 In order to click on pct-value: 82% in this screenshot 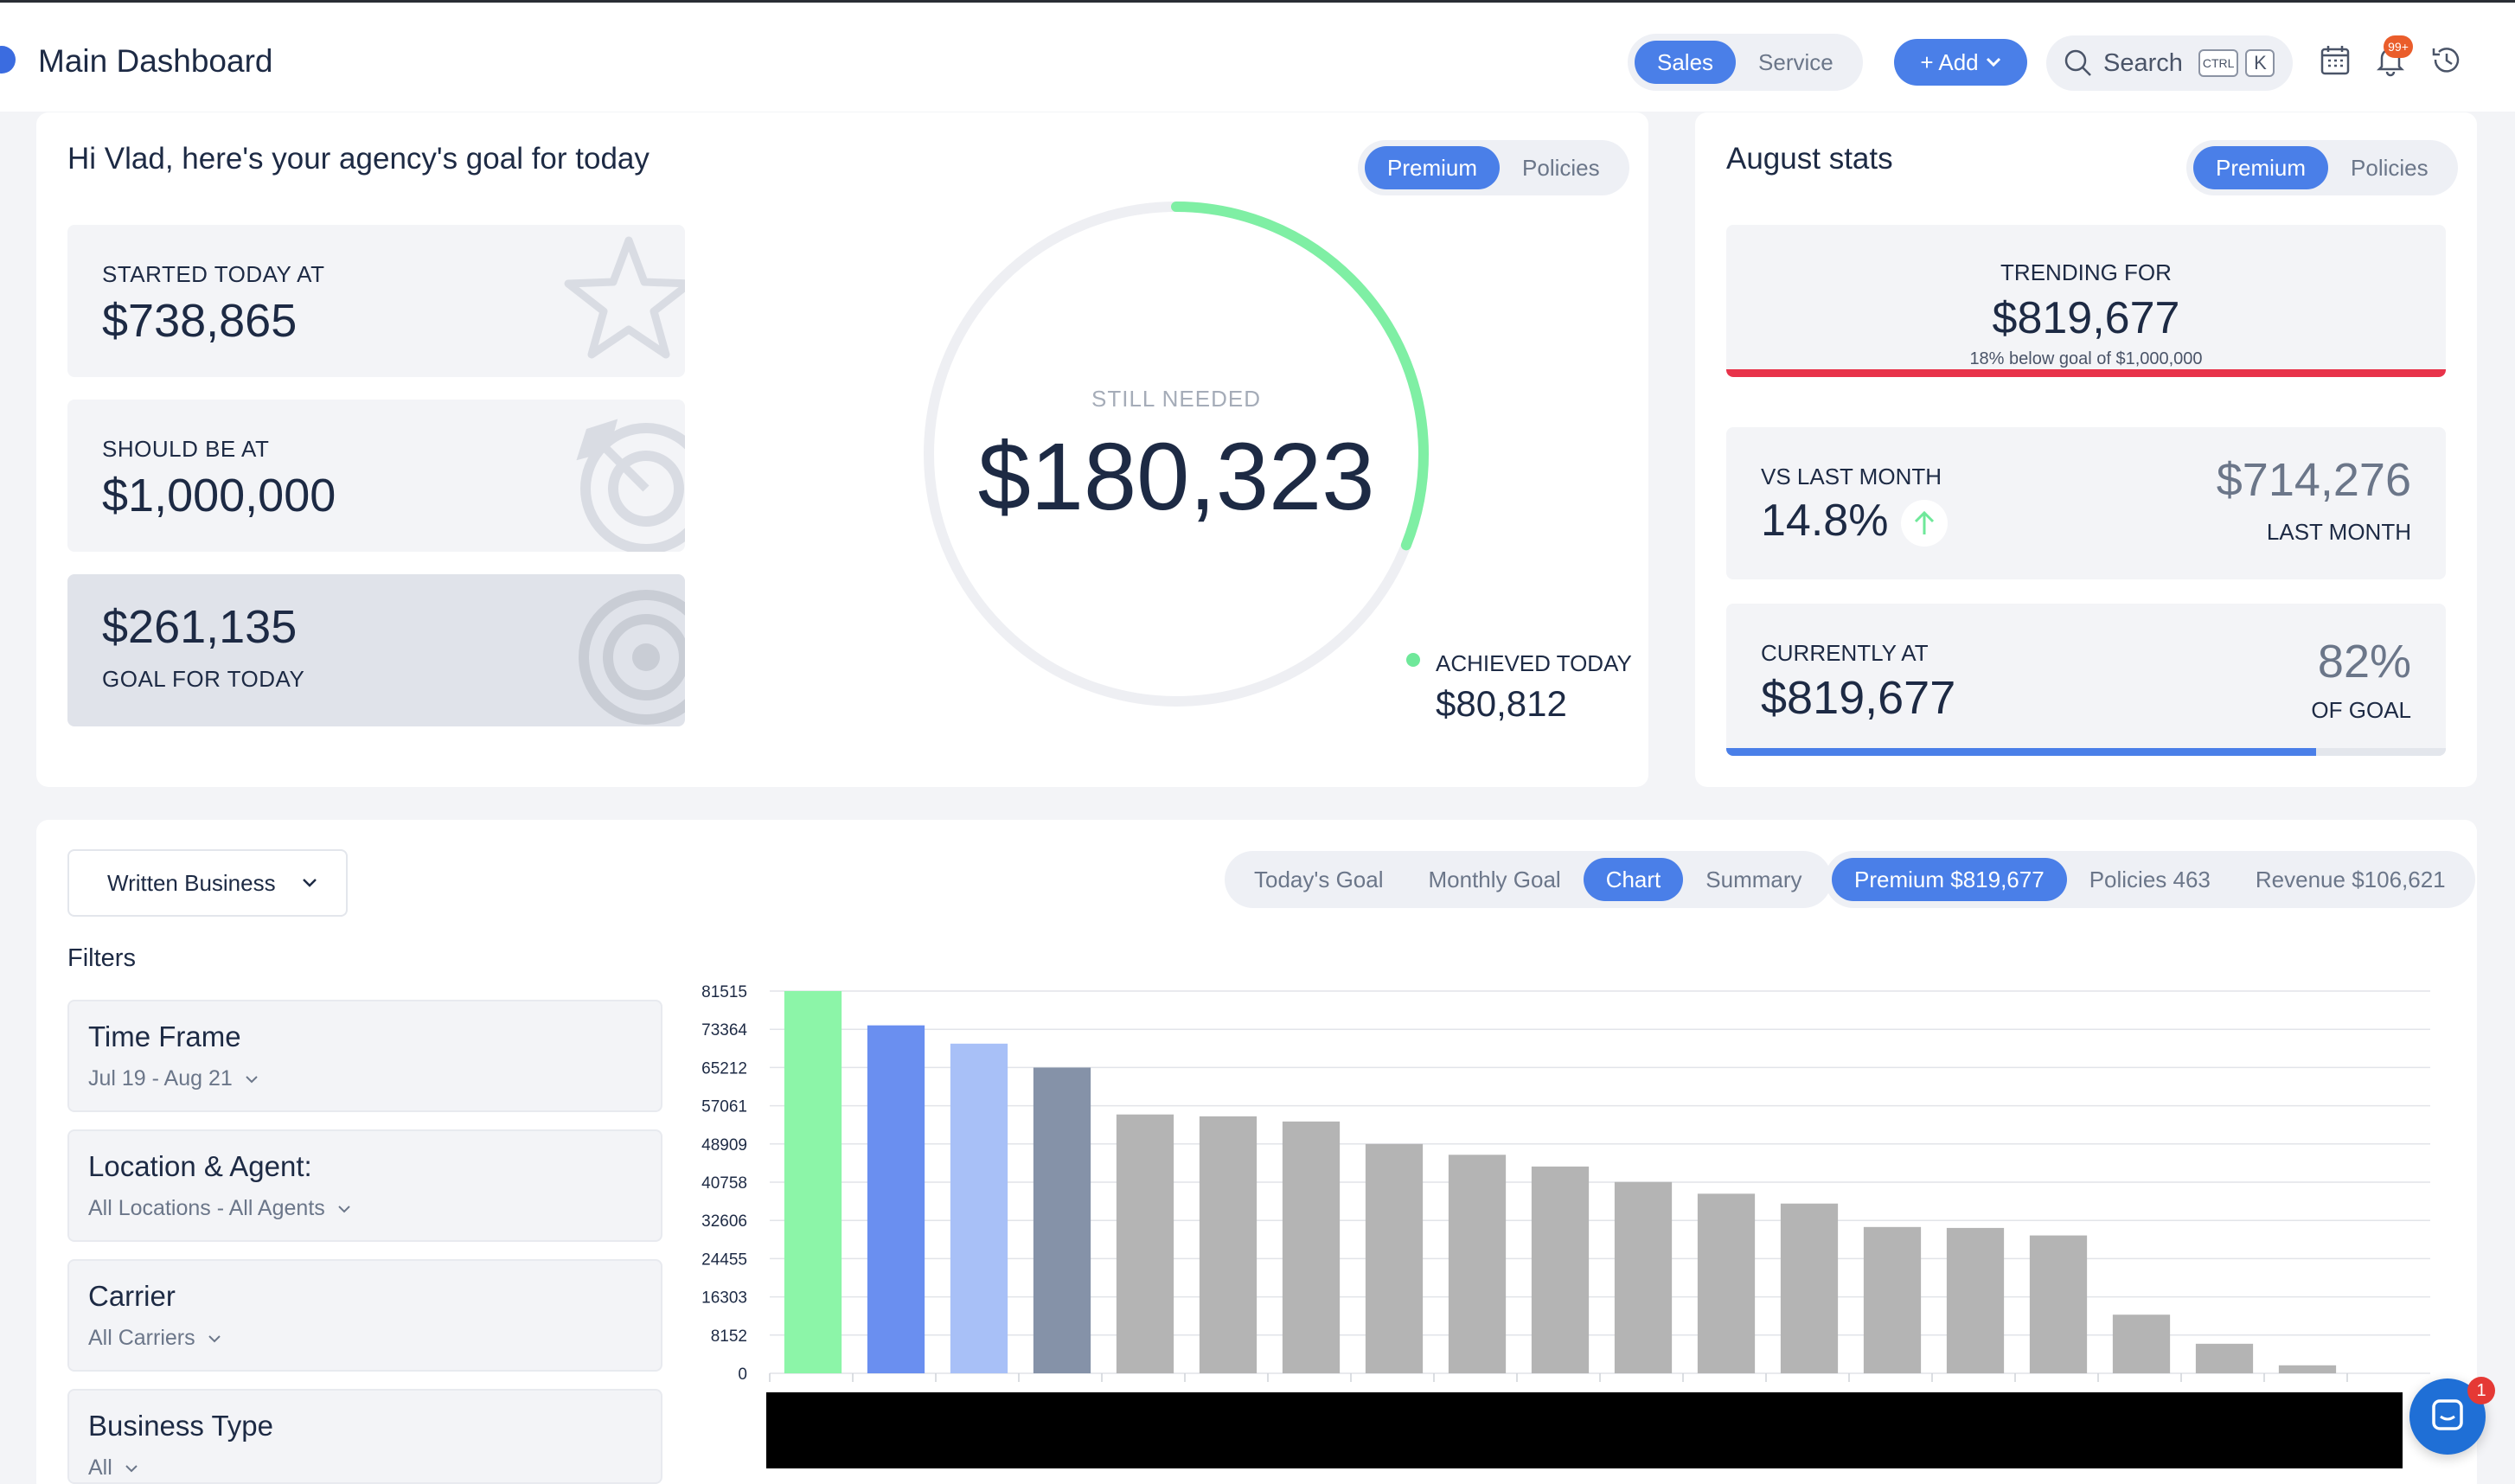, I will do `click(2364, 662)`.